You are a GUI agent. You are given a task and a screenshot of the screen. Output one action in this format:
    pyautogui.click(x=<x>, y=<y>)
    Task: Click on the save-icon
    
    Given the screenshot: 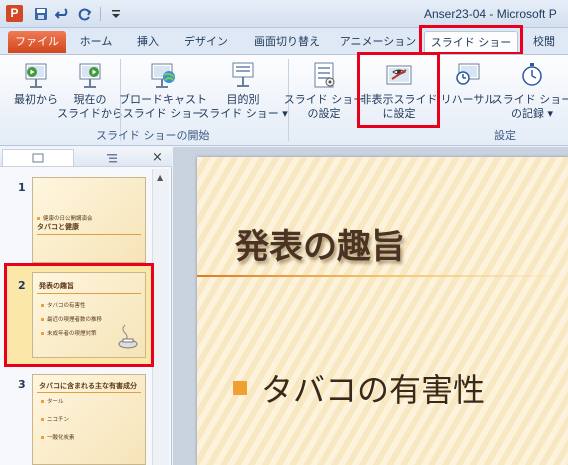 What is the action you would take?
    pyautogui.click(x=41, y=14)
    